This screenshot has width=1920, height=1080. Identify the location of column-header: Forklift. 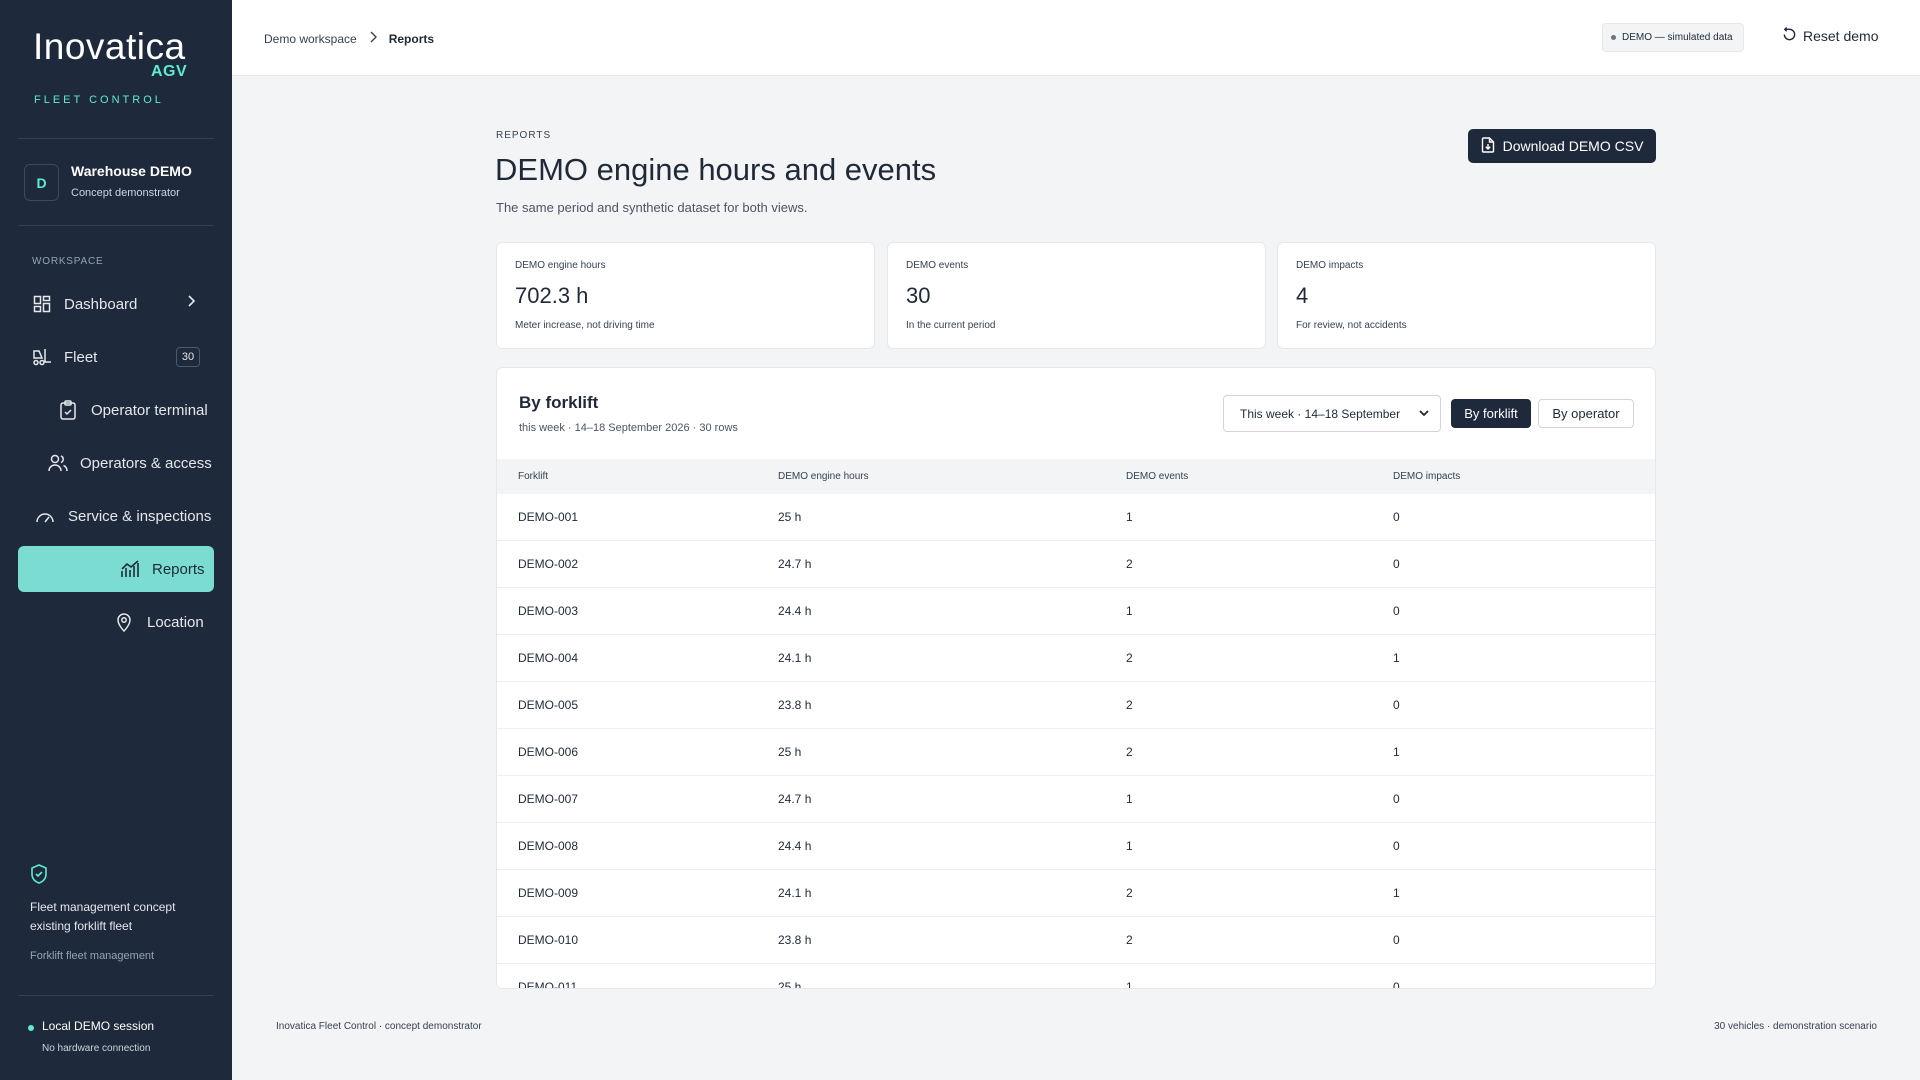
(533, 476).